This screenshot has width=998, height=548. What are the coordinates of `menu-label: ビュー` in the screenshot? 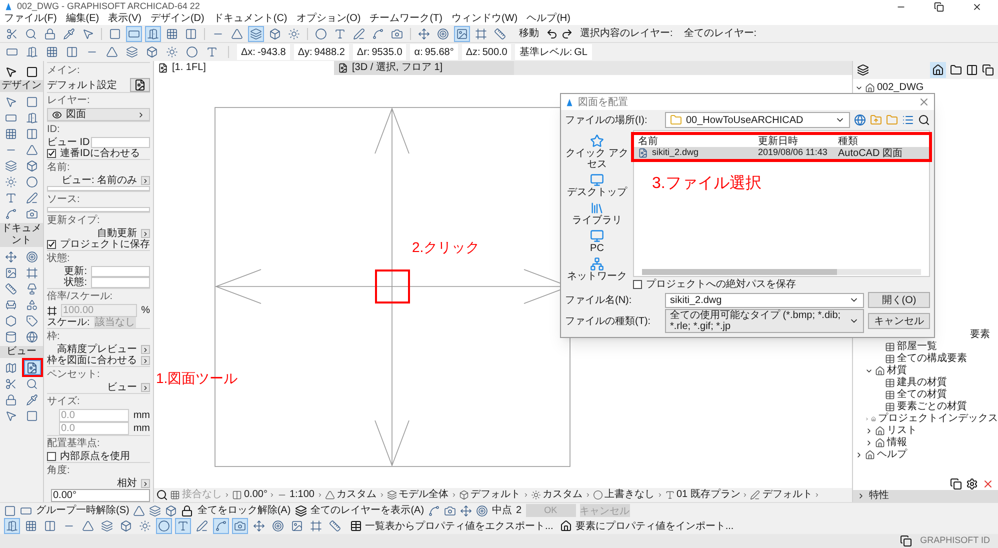 It's located at (122, 387).